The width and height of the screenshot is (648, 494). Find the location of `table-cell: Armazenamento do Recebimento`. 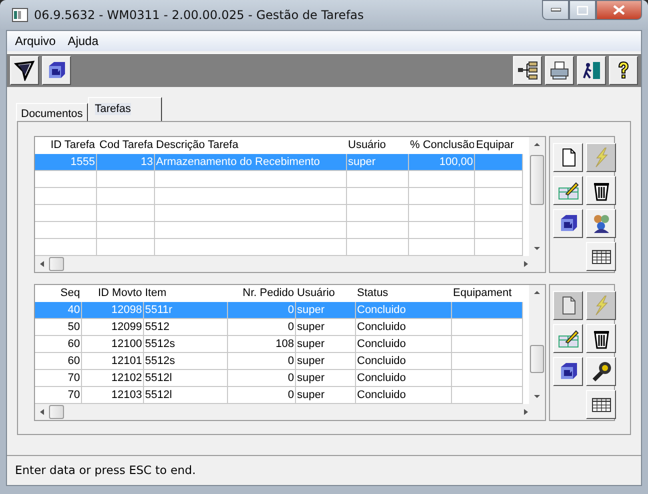

table-cell: Armazenamento do Recebimento is located at coordinates (251, 162).